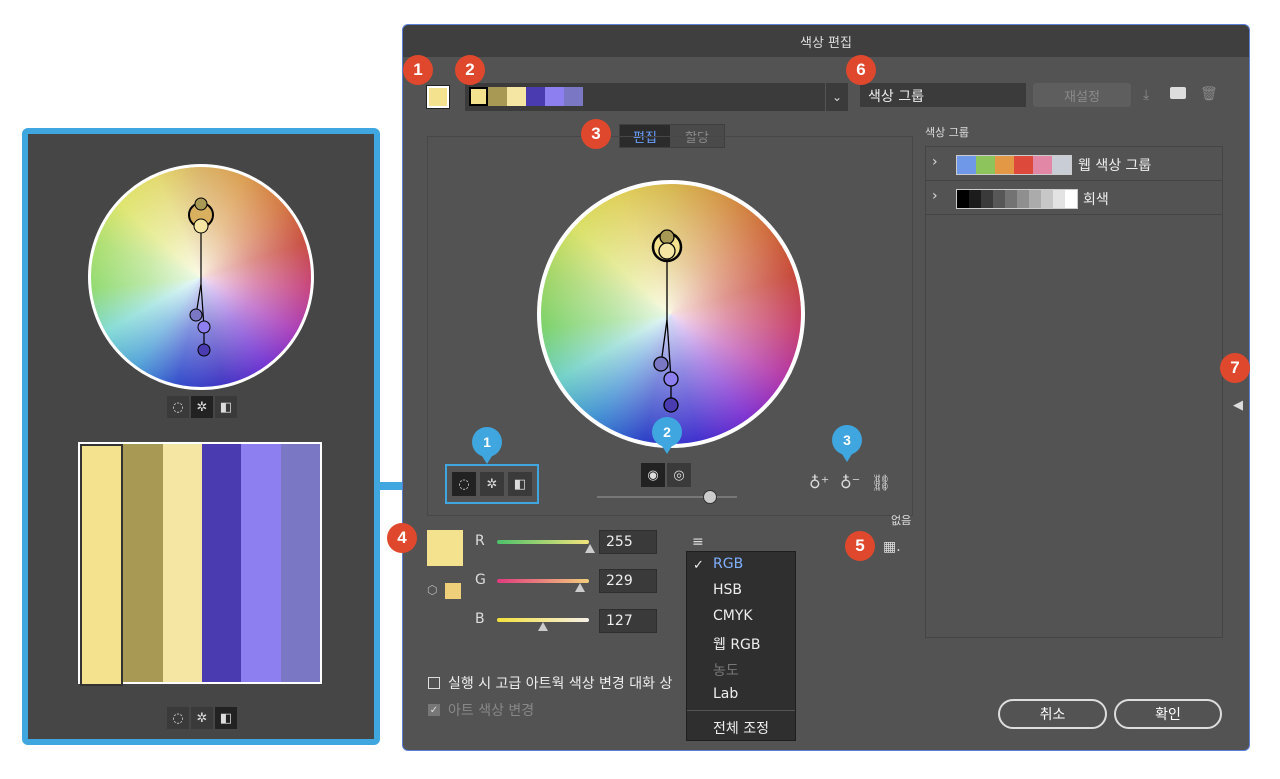 The image size is (1280, 779). What do you see at coordinates (860, 546) in the screenshot?
I see `callout-5: 5` at bounding box center [860, 546].